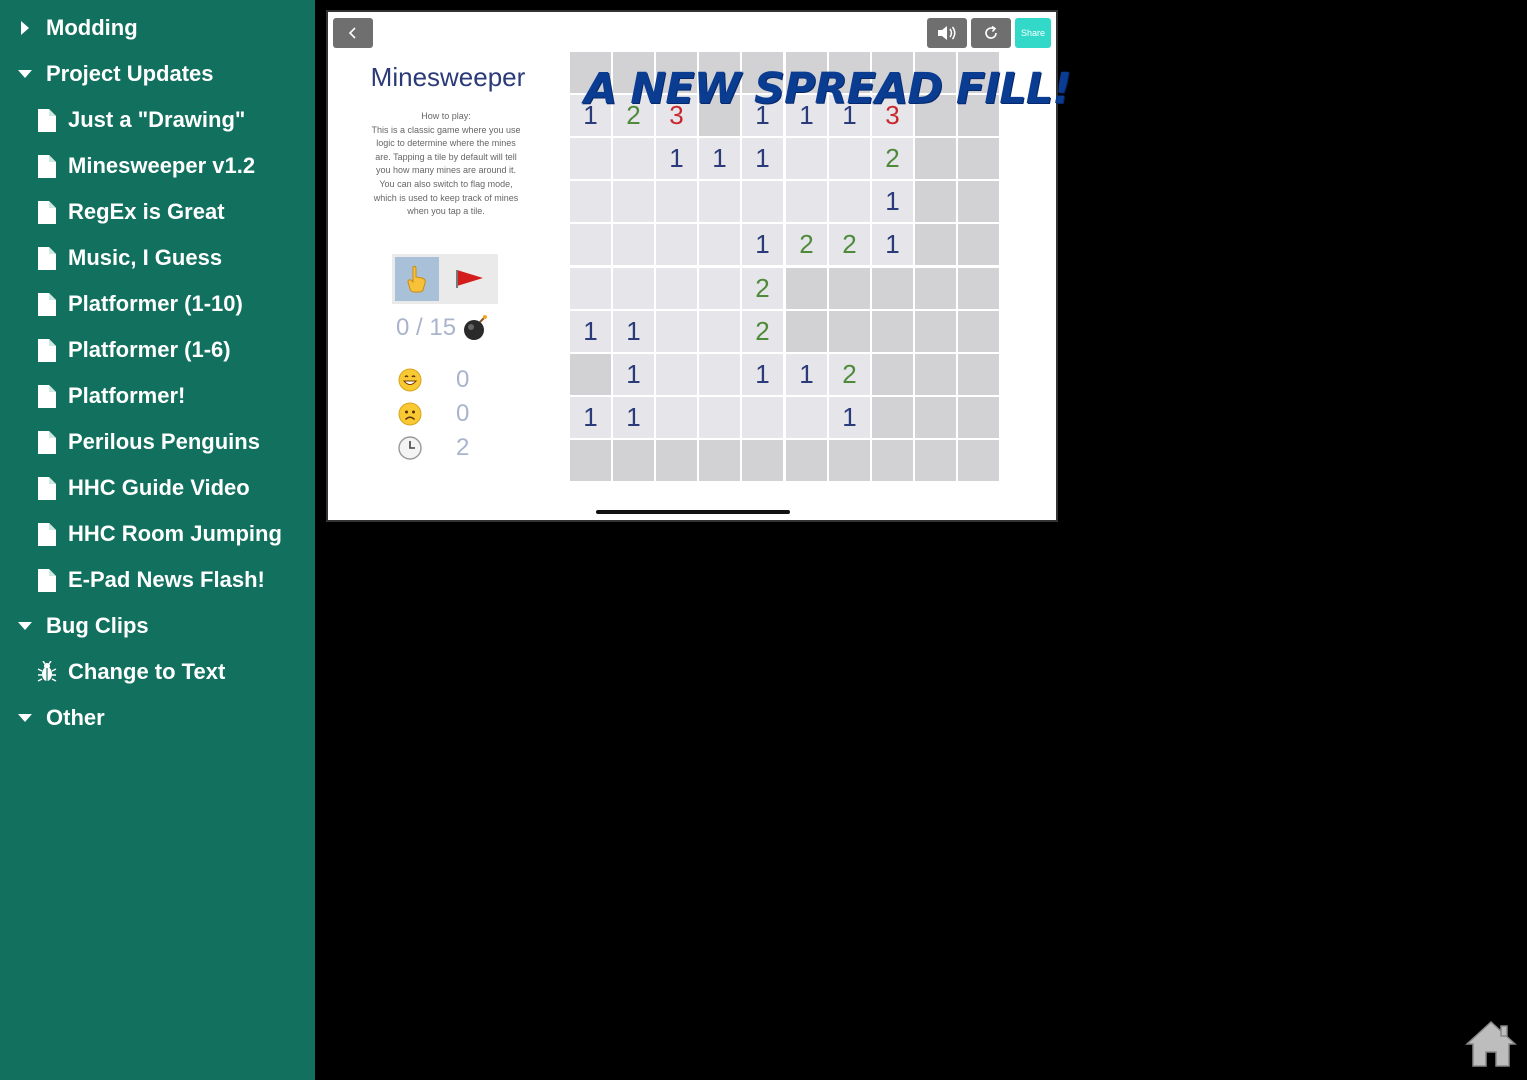 The width and height of the screenshot is (1527, 1080). Describe the element at coordinates (947, 33) in the screenshot. I see `sound-button` at that location.